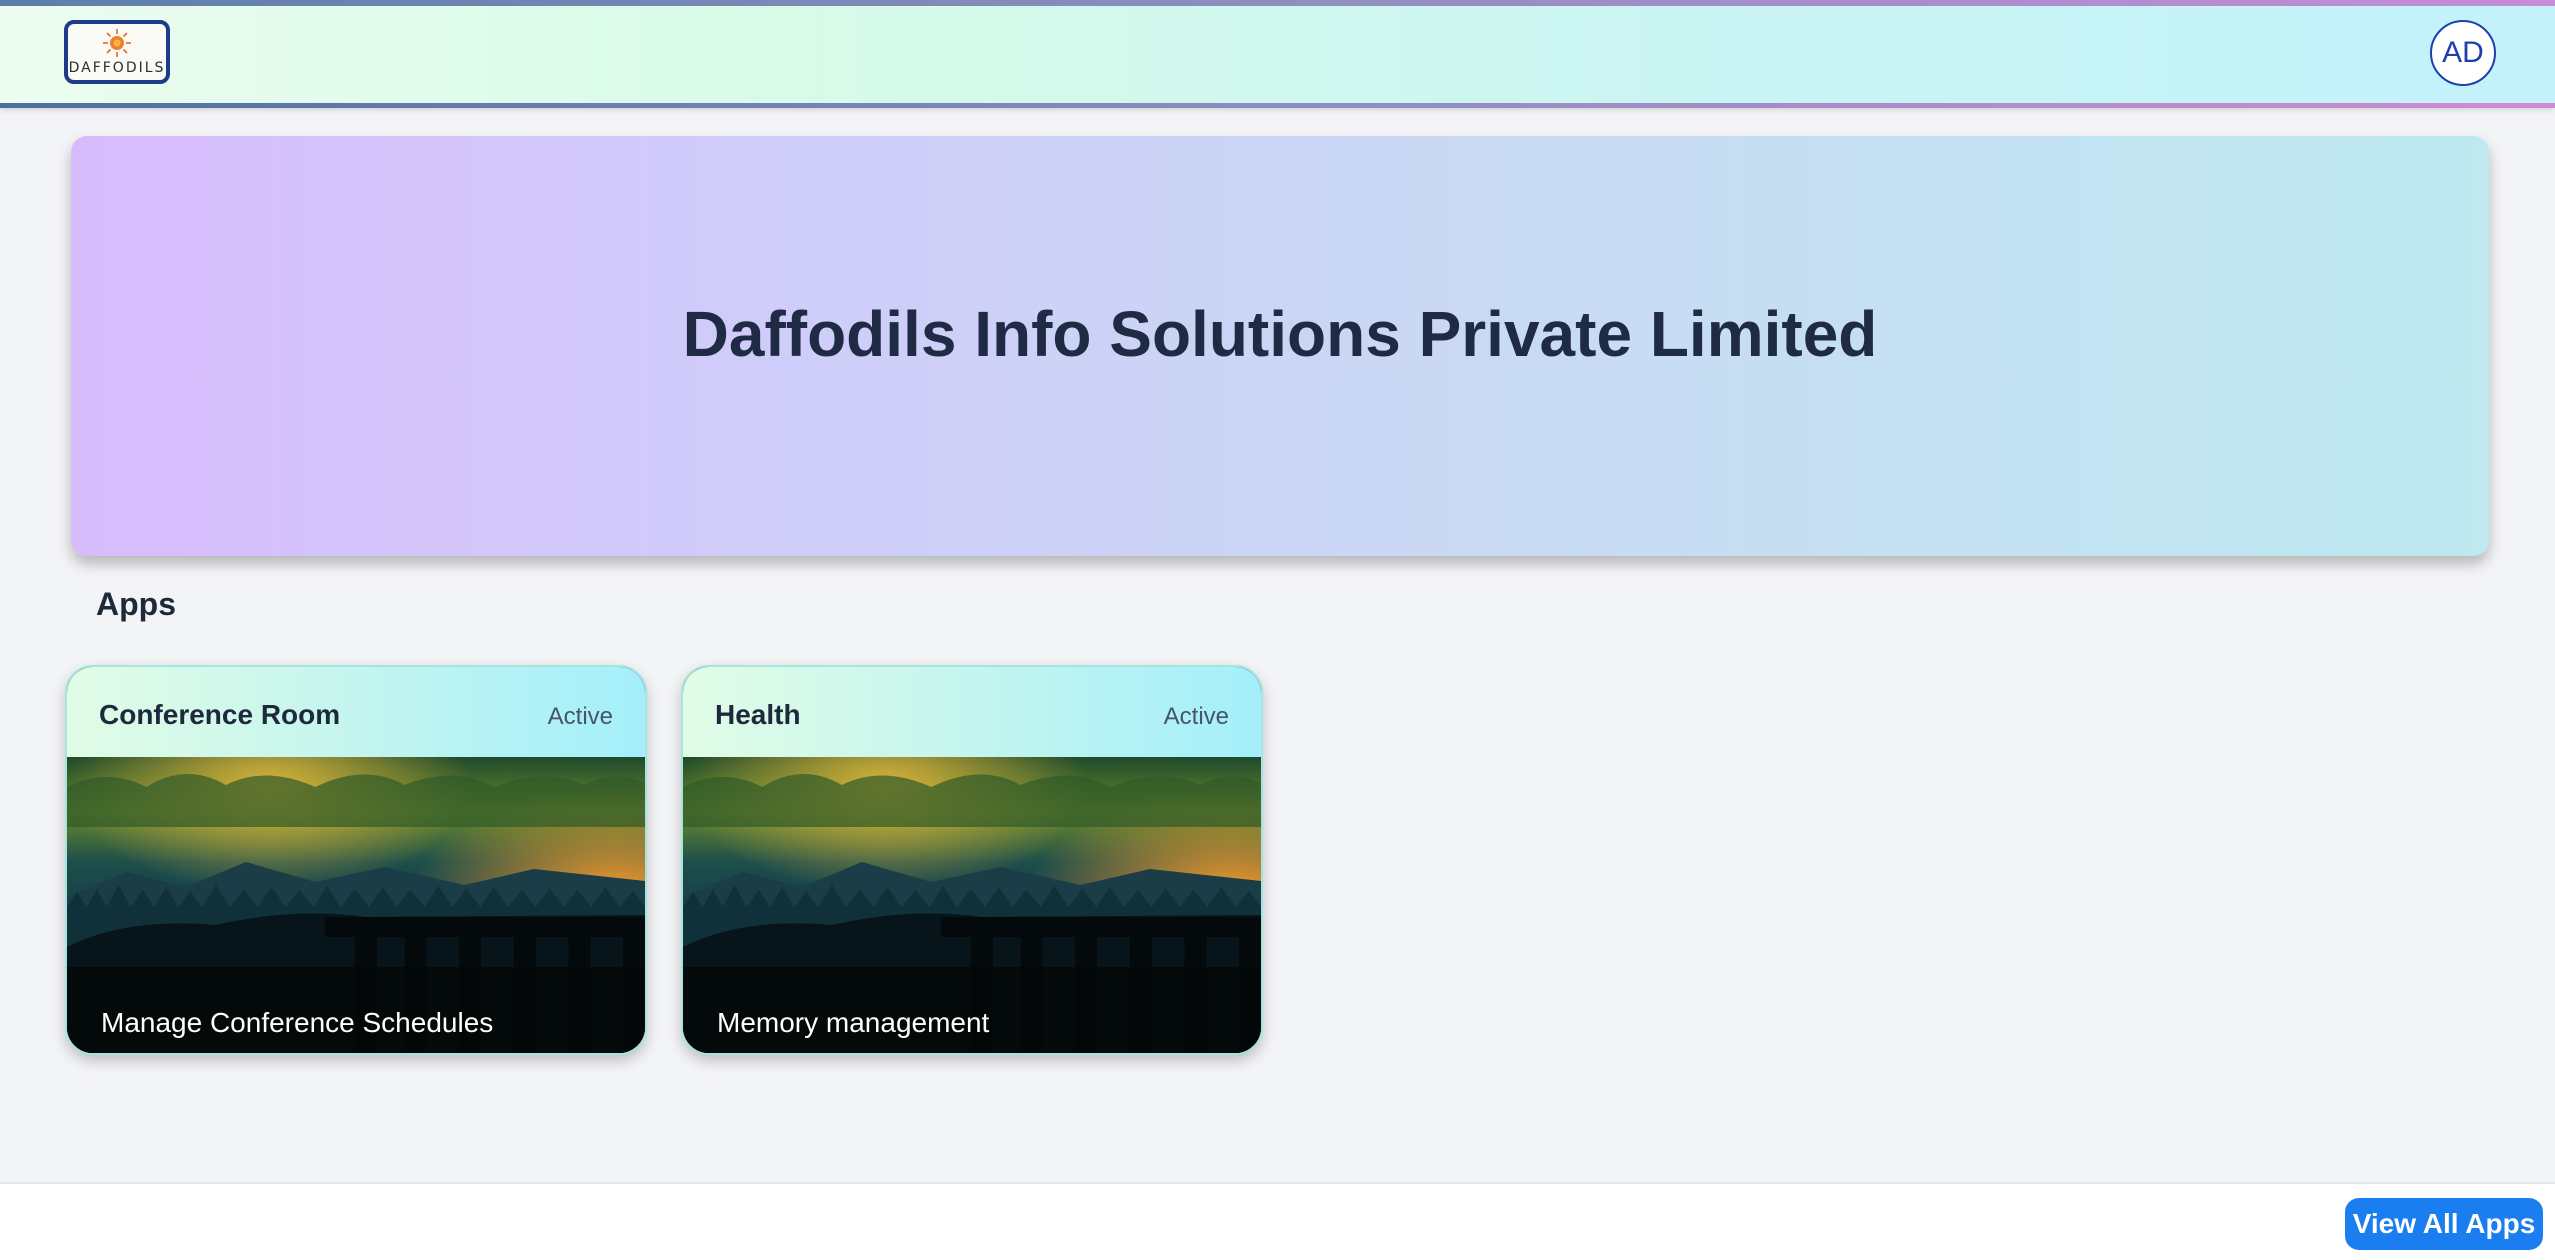 This screenshot has width=2555, height=1260. Describe the element at coordinates (356, 712) in the screenshot. I see `app-card-header: Conference Room Active` at that location.